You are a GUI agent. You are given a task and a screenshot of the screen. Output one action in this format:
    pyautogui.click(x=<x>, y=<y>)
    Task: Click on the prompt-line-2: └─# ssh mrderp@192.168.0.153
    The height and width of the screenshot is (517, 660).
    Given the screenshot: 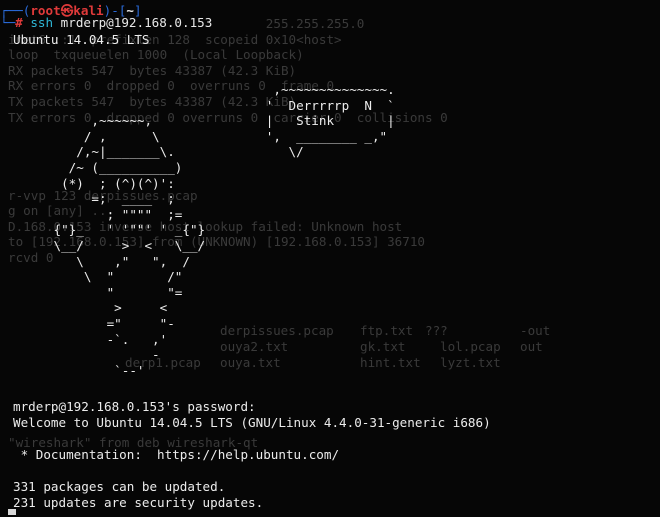 What is the action you would take?
    pyautogui.click(x=106, y=22)
    